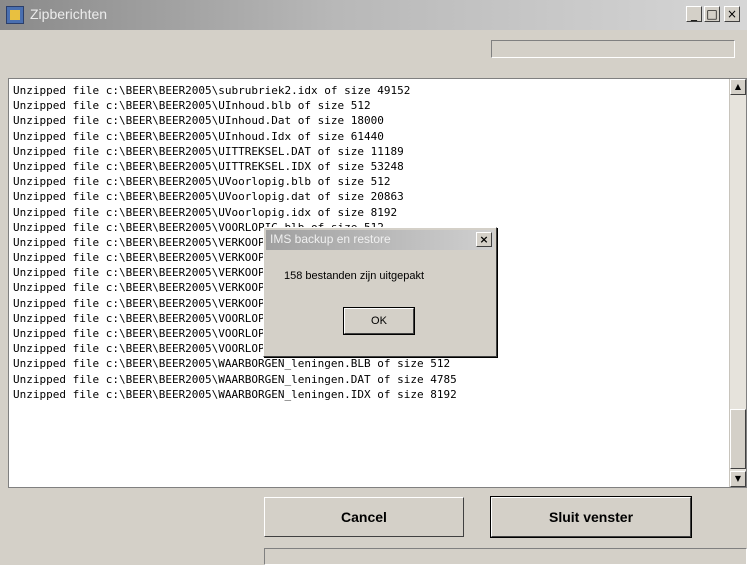 Image resolution: width=747 pixels, height=565 pixels. Describe the element at coordinates (738, 479) in the screenshot. I see `scroll-down-arrow-icon: ▼` at that location.